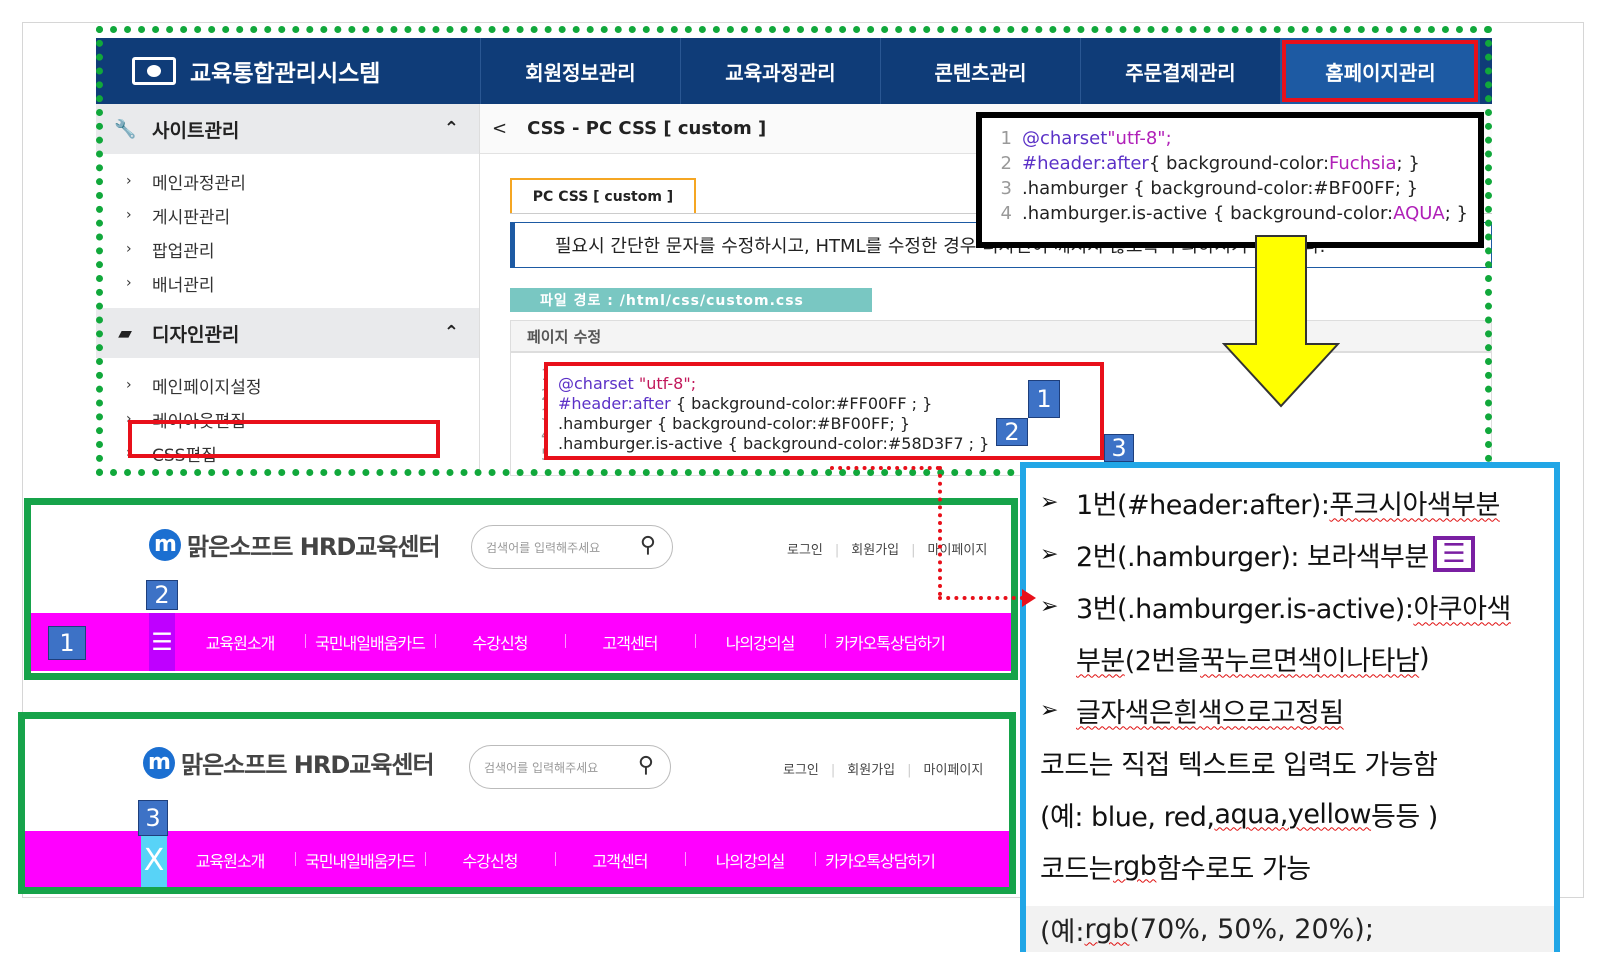  What do you see at coordinates (165, 544) in the screenshot?
I see `logo-mark: m` at bounding box center [165, 544].